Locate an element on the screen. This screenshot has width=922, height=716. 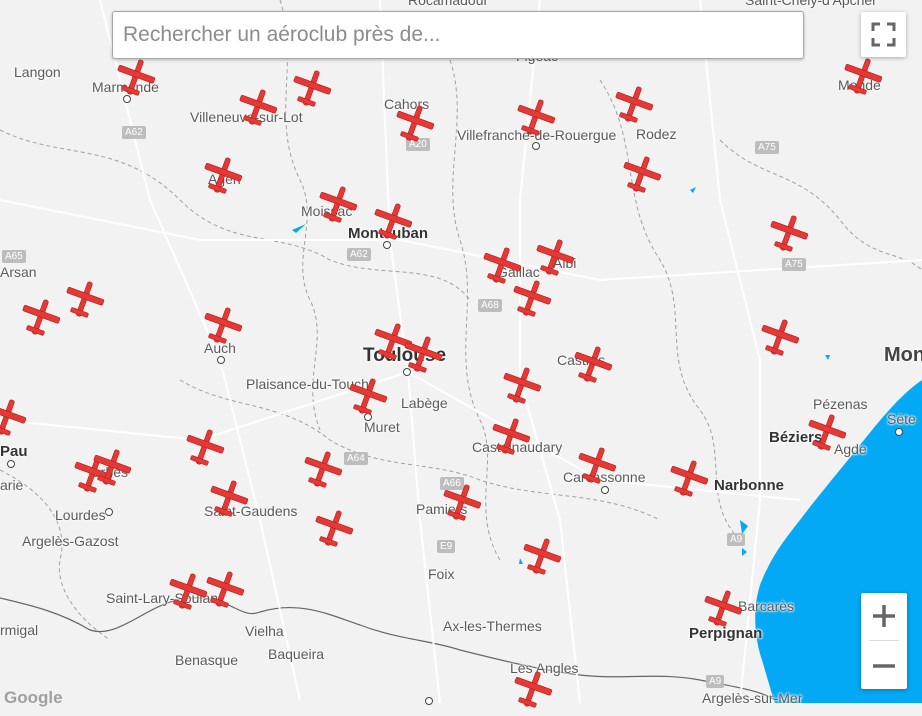
road-shield: A64 is located at coordinates (356, 458).